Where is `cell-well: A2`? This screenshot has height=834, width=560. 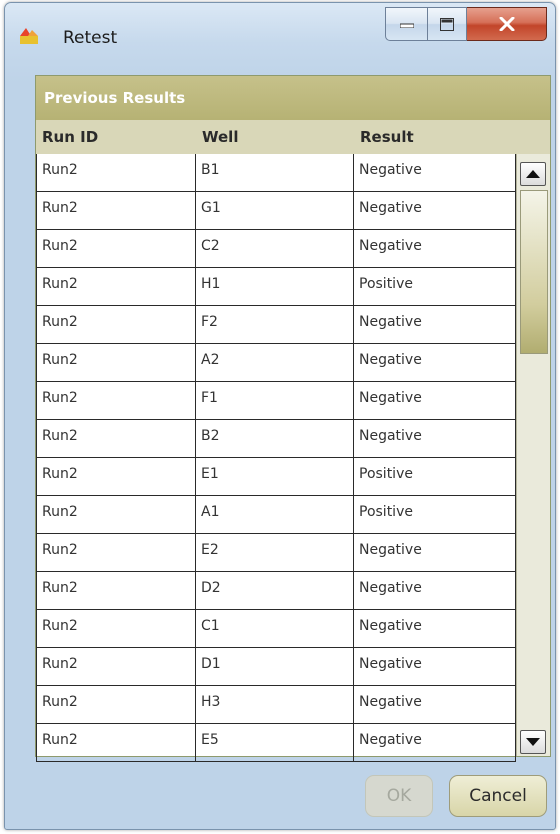
cell-well: A2 is located at coordinates (275, 363).